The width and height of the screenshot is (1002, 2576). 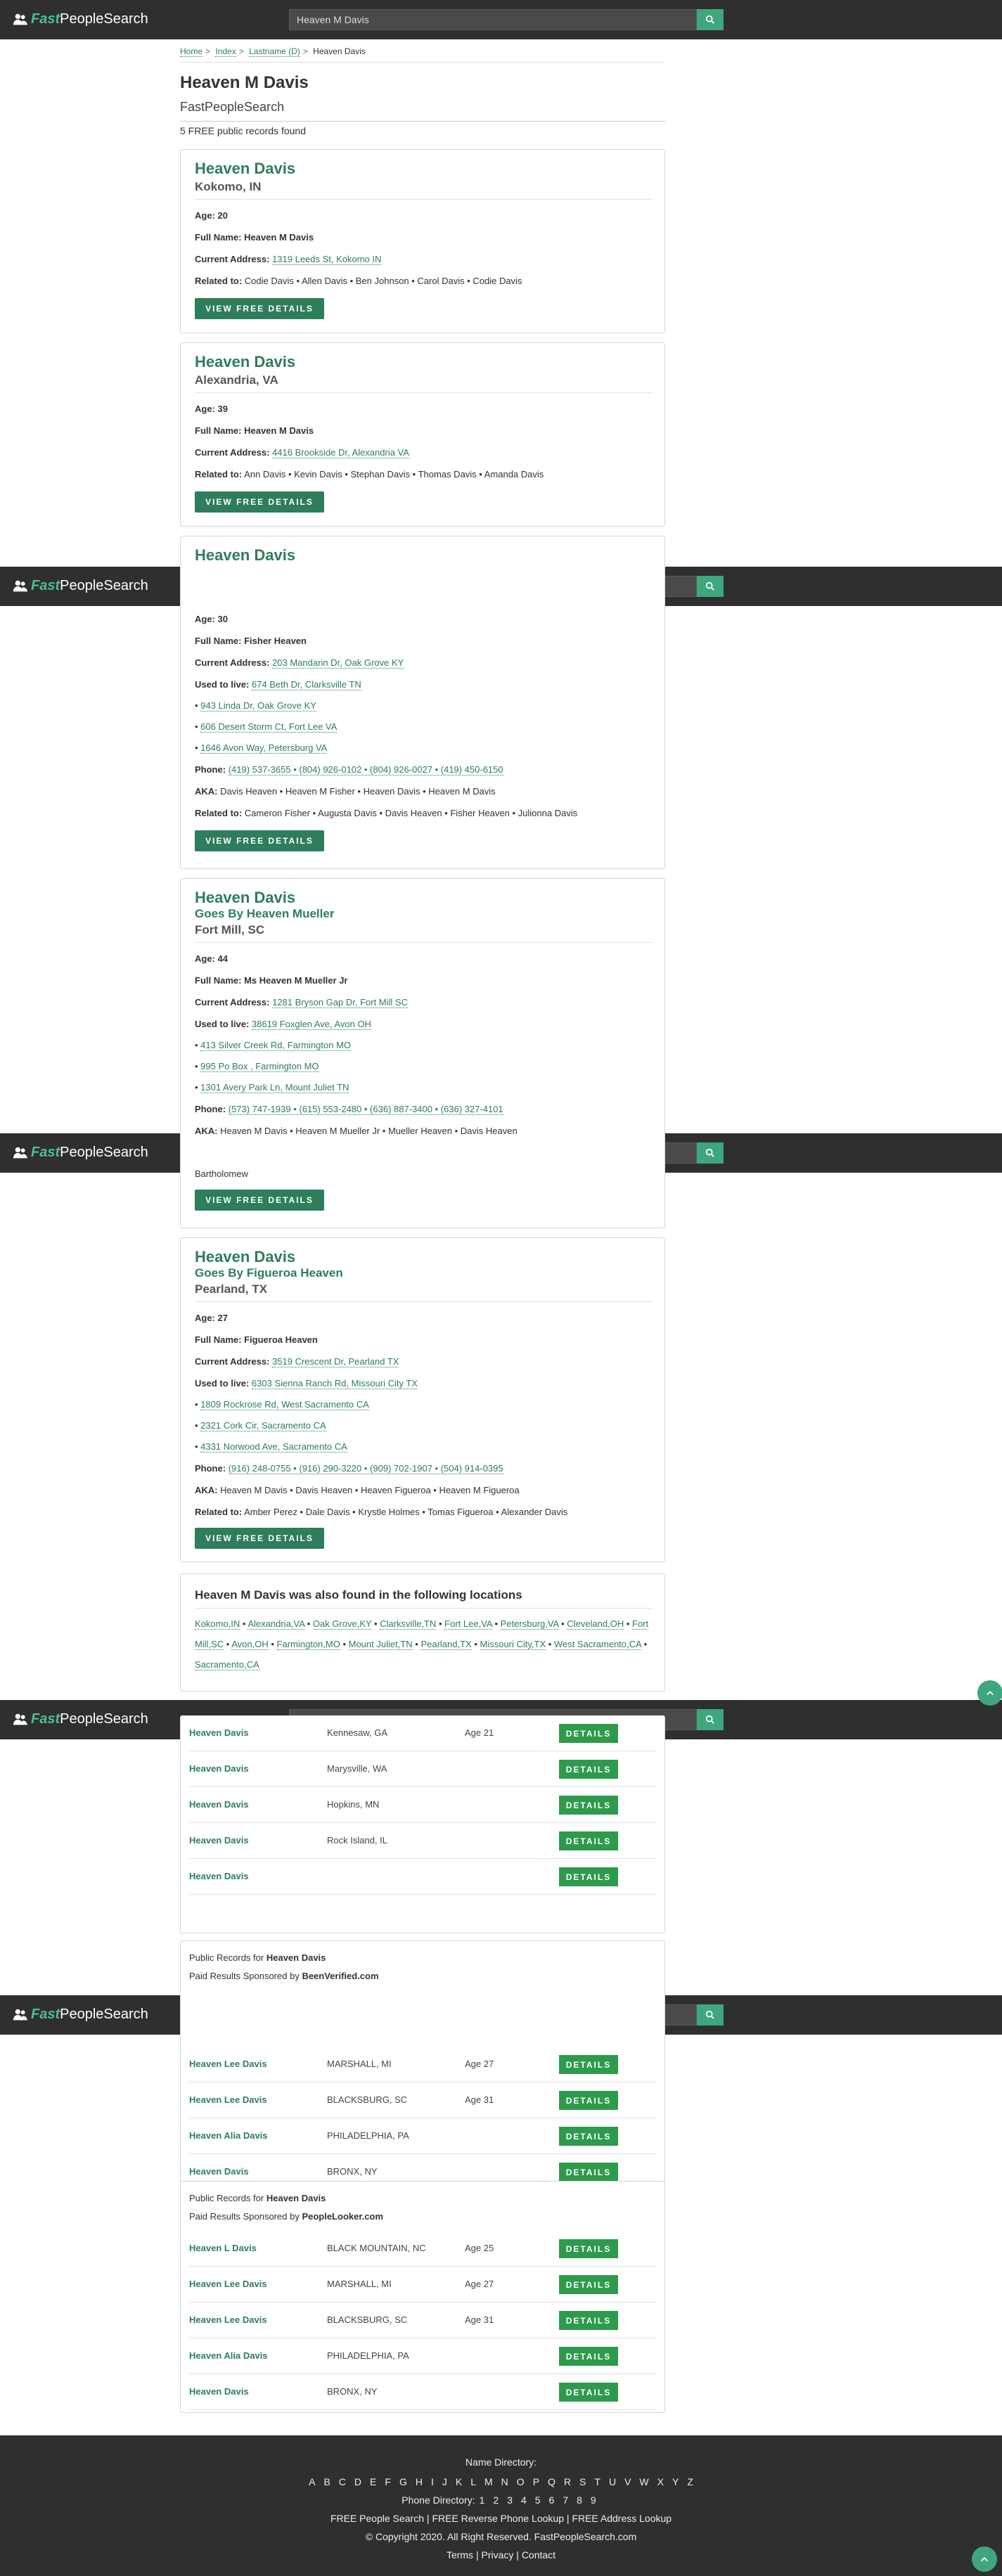 I want to click on letter-link: J, so click(x=444, y=2481).